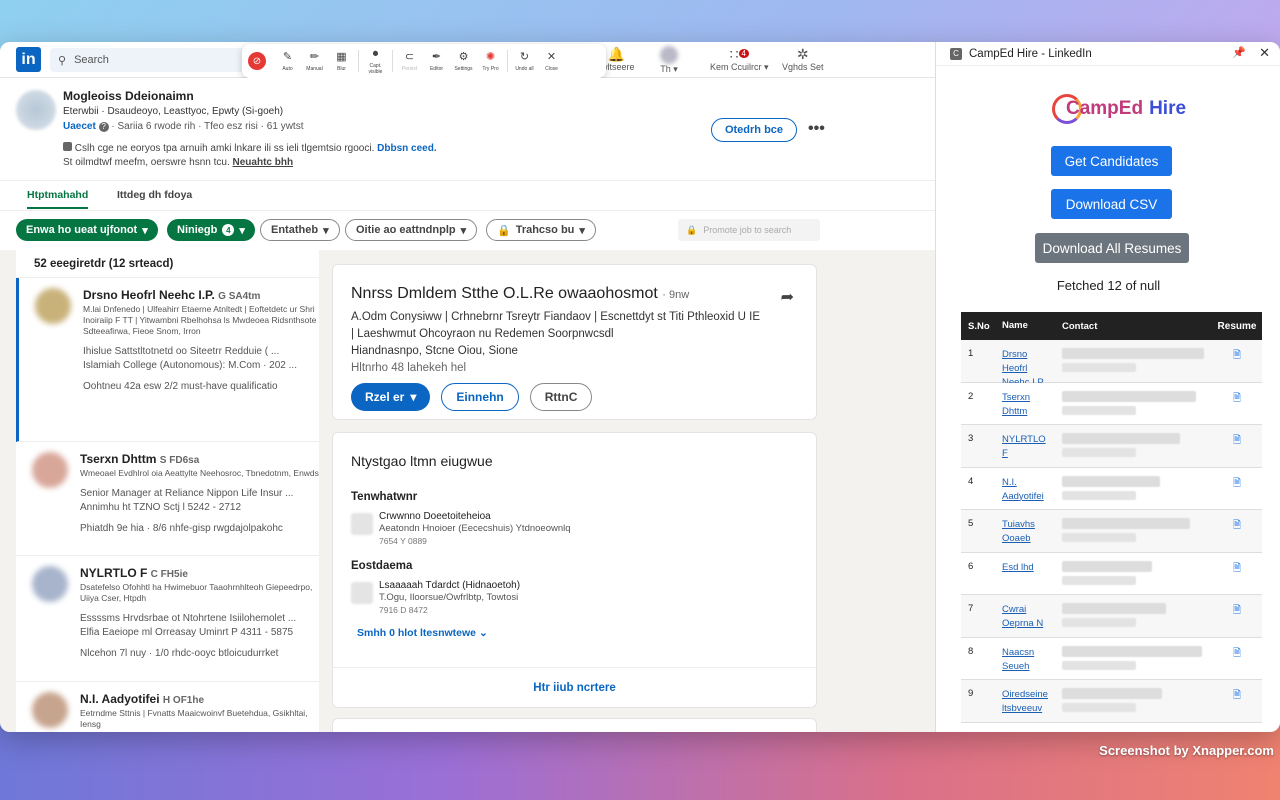 The height and width of the screenshot is (800, 1280). I want to click on toolbar-label: Settings, so click(463, 68).